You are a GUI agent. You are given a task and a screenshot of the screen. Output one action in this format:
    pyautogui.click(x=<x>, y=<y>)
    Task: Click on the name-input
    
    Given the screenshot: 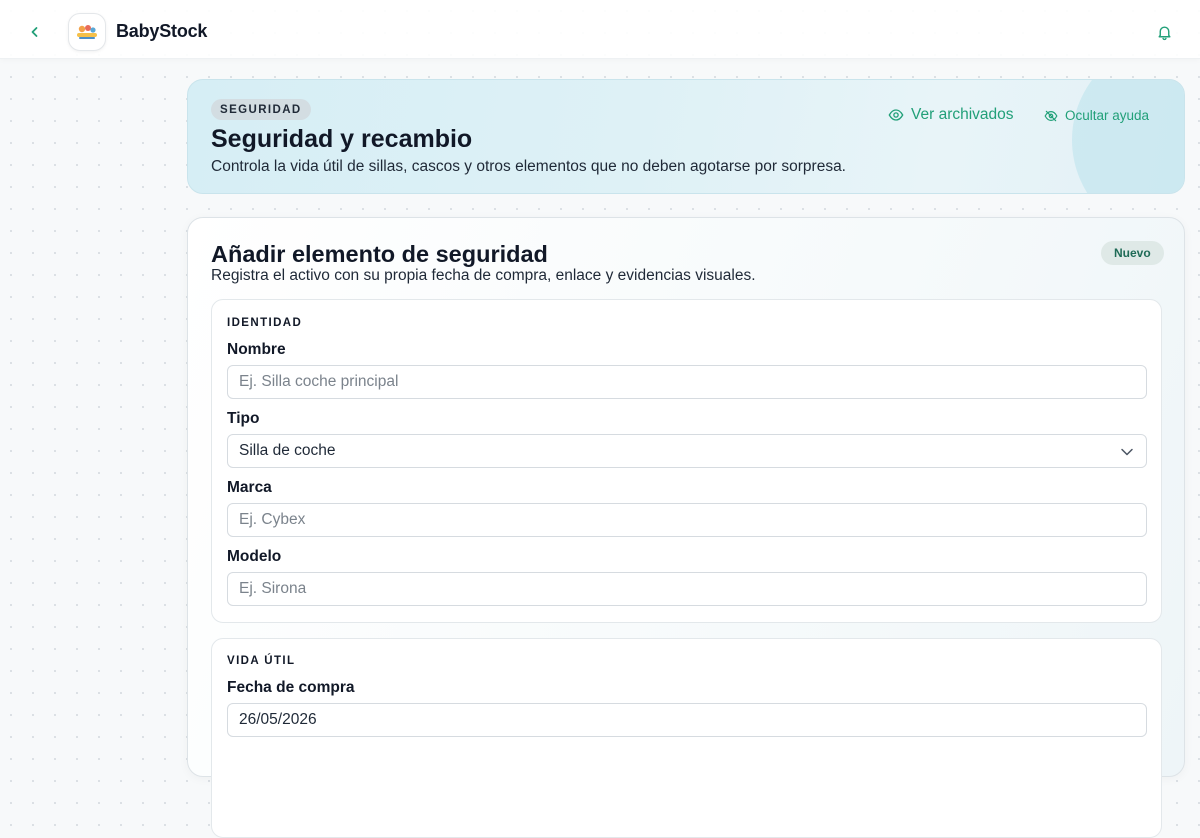 What is the action you would take?
    pyautogui.click(x=687, y=382)
    